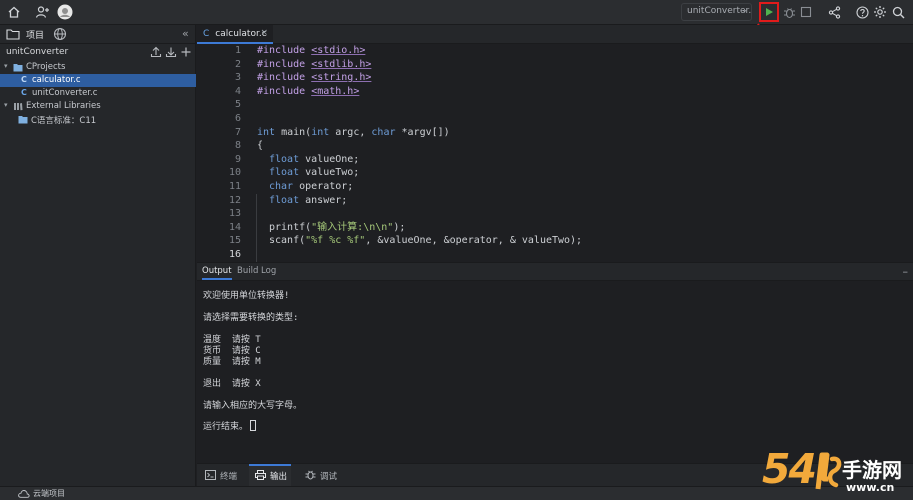  What do you see at coordinates (898, 12) in the screenshot?
I see `search-icon` at bounding box center [898, 12].